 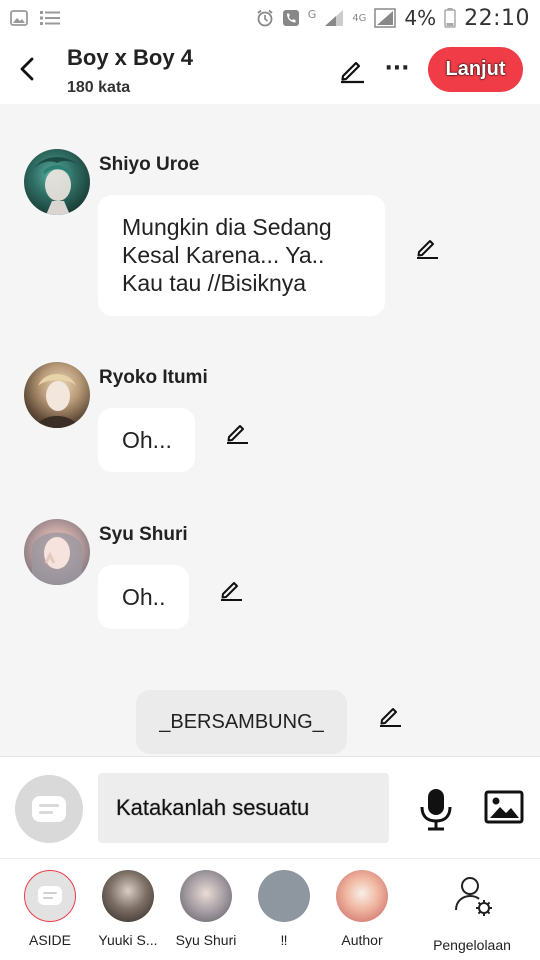 I want to click on image-picker-icon, so click(x=504, y=807).